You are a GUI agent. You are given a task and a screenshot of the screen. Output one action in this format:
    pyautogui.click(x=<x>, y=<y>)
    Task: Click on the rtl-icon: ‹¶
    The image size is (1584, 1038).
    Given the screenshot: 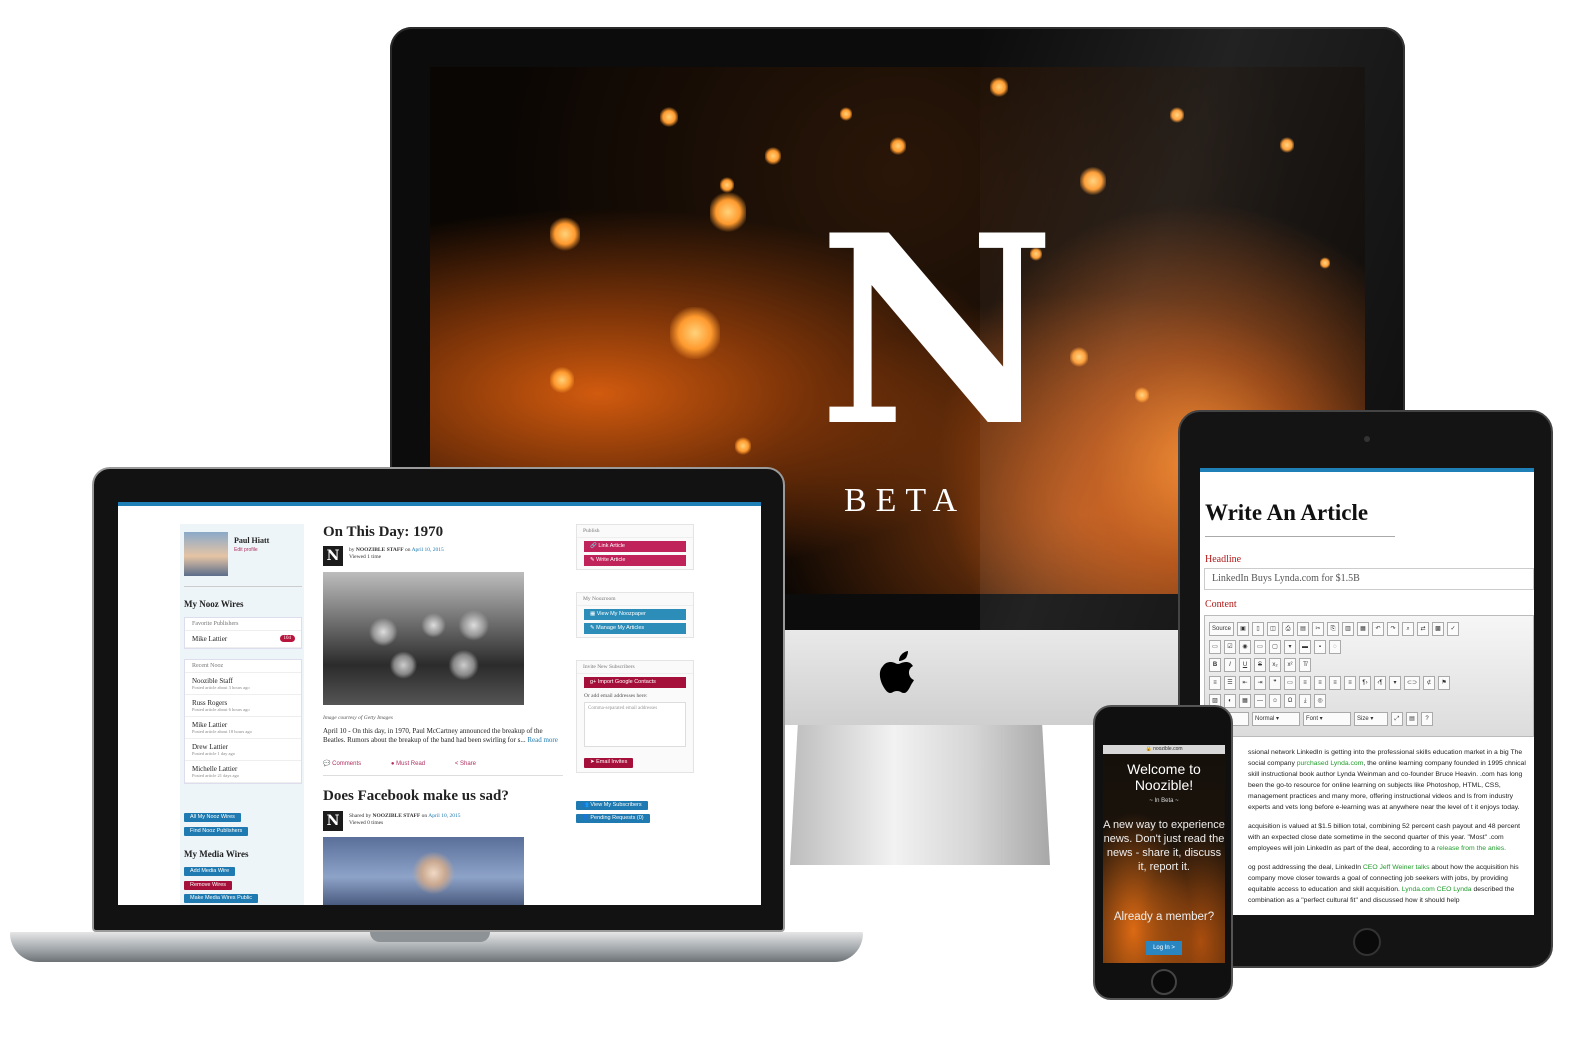 What is the action you would take?
    pyautogui.click(x=1380, y=683)
    